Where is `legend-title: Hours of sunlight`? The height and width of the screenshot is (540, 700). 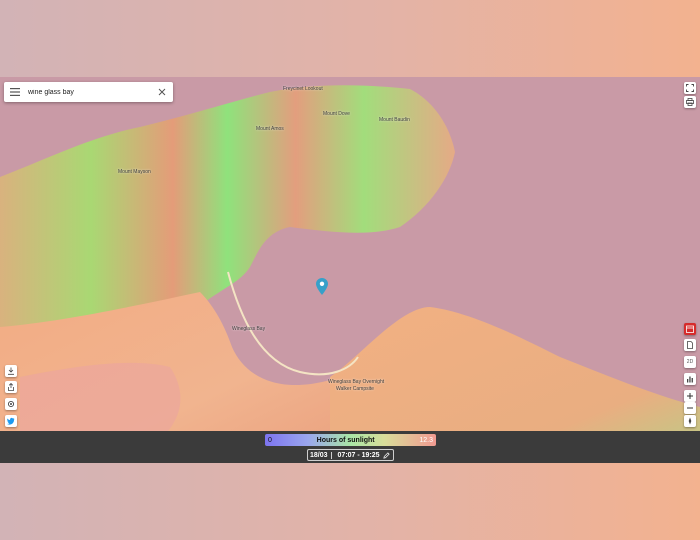
legend-title: Hours of sunlight is located at coordinates (345, 440).